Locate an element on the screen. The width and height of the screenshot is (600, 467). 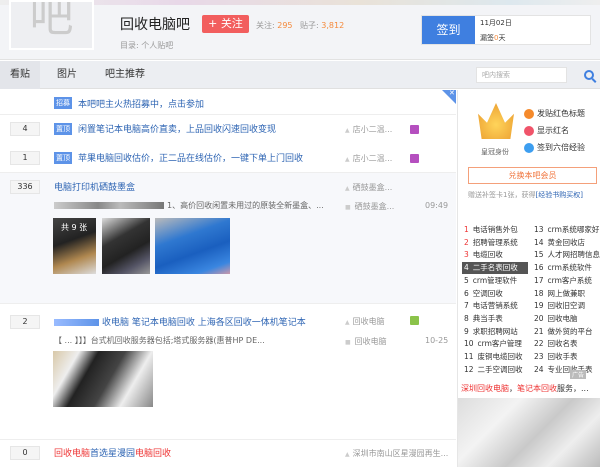
hot-rank: 2 is located at coordinates (466, 242).